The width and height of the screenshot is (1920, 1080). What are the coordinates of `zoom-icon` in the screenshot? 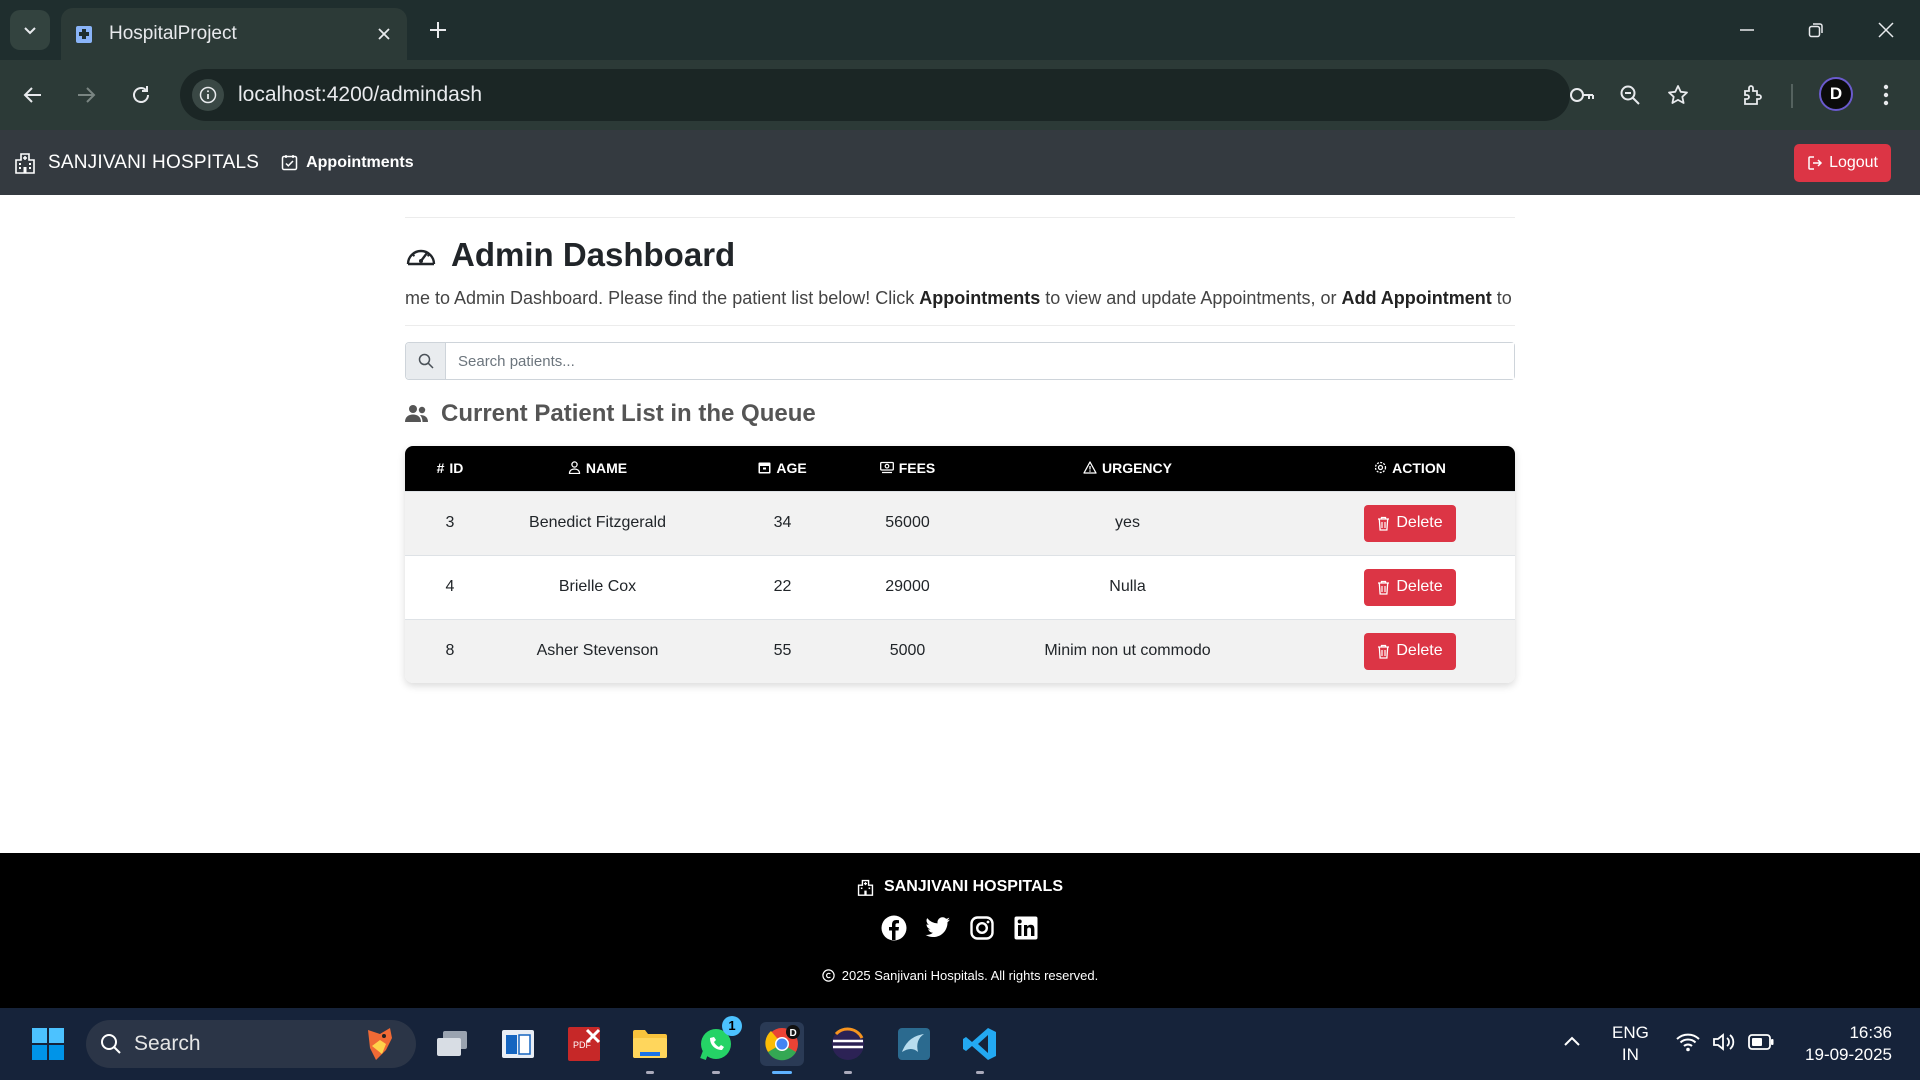 It's located at (1630, 95).